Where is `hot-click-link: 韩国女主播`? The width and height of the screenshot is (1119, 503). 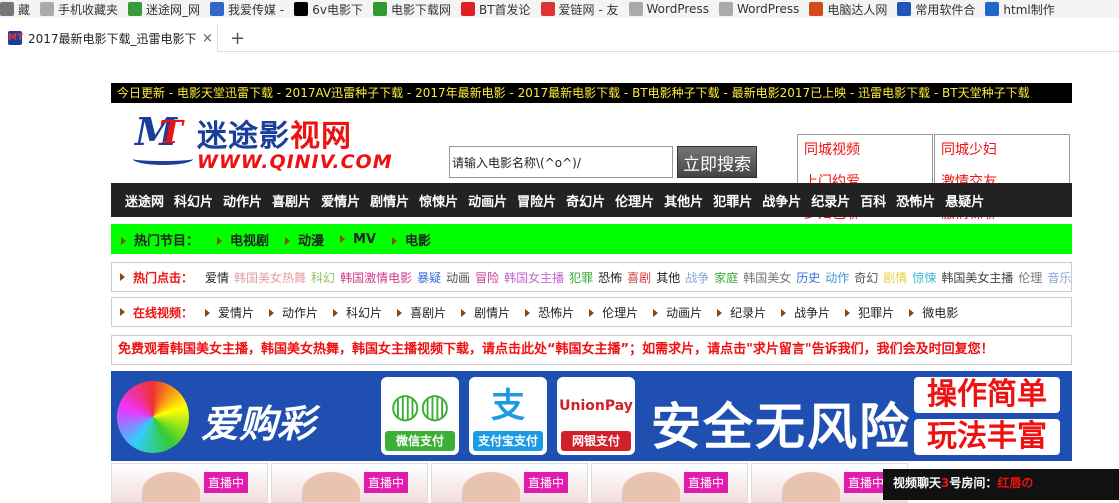 hot-click-link: 韩国女主播 is located at coordinates (534, 277).